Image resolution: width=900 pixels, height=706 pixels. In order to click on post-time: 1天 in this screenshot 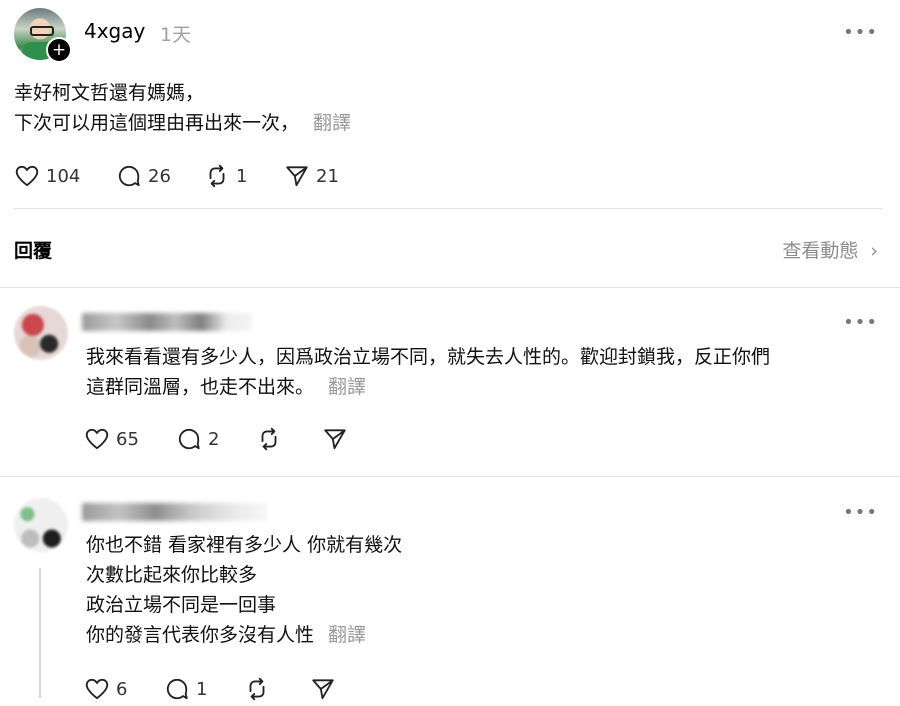, I will do `click(176, 35)`.